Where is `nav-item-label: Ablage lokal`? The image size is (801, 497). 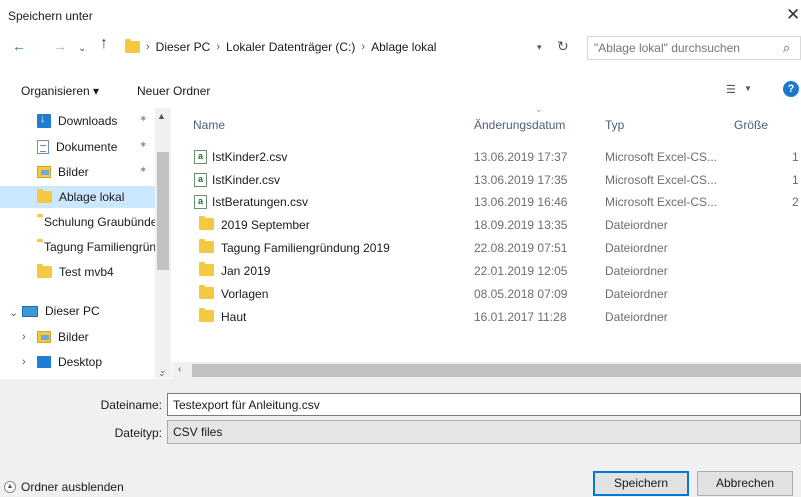 nav-item-label: Ablage lokal is located at coordinates (92, 197).